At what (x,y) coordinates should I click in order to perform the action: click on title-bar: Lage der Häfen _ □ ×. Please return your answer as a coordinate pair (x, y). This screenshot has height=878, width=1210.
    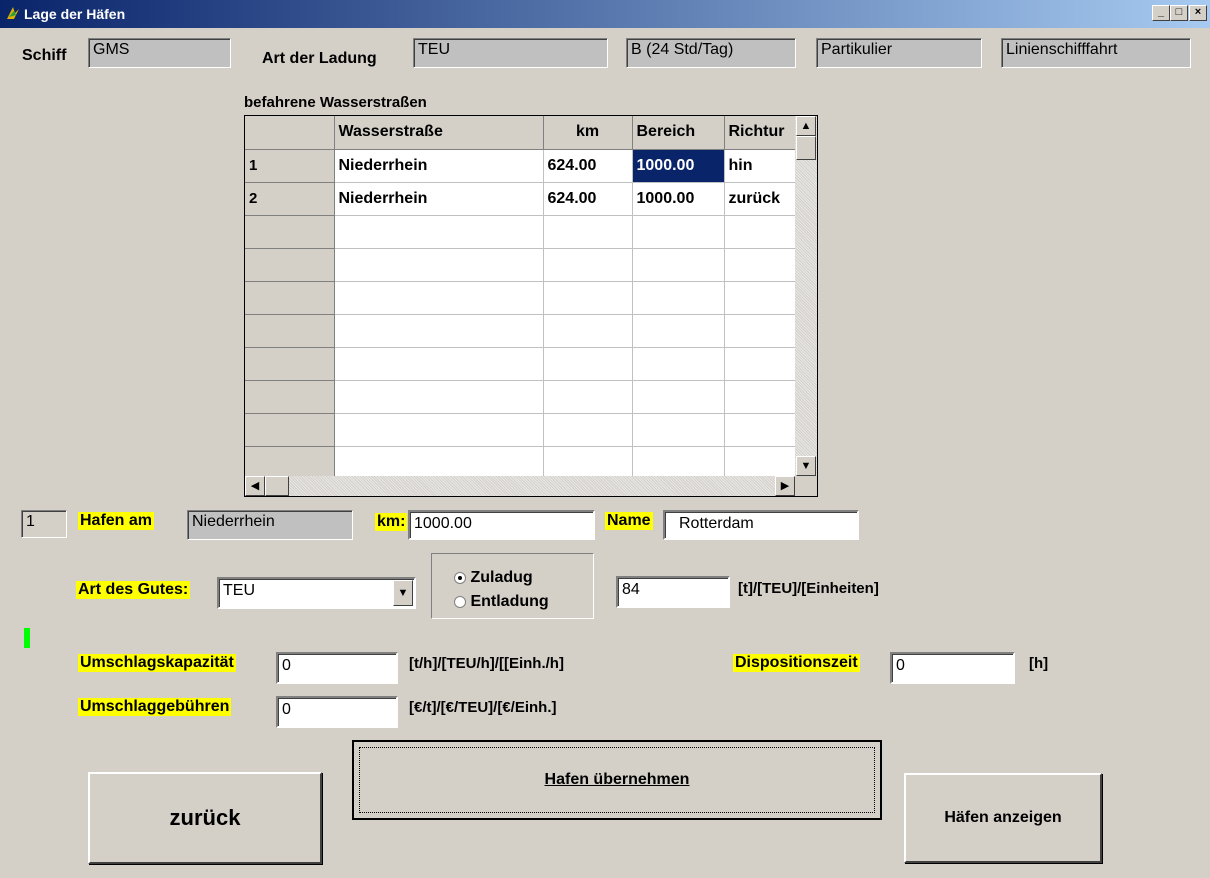
    Looking at the image, I should click on (605, 14).